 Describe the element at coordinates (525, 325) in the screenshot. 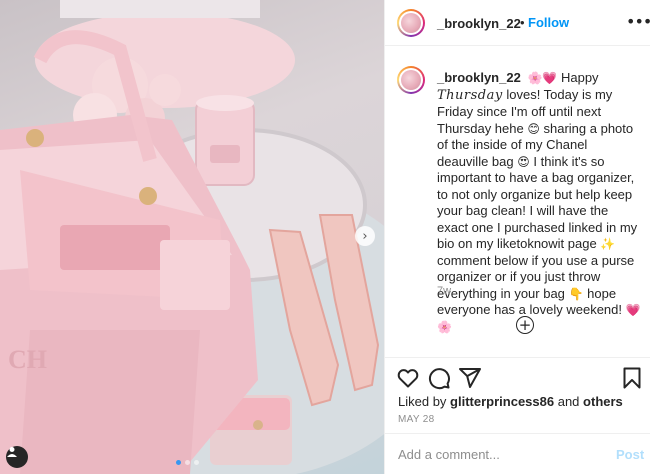

I see `load-more-comments-button: +` at that location.